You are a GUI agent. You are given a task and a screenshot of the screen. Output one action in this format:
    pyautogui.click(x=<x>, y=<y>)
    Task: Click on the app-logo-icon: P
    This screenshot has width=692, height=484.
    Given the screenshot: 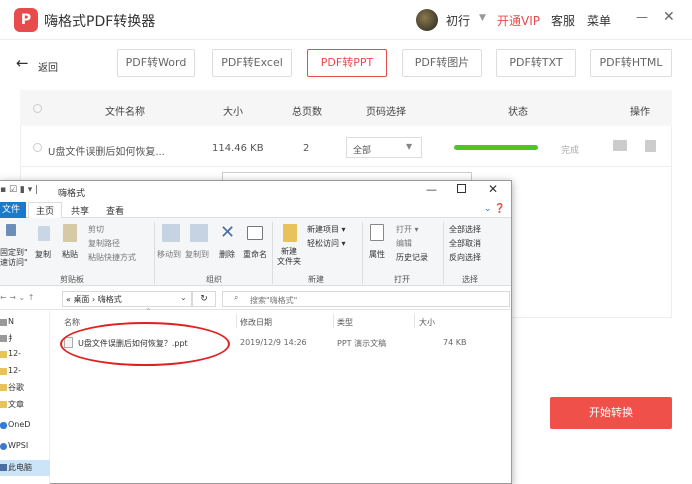 What is the action you would take?
    pyautogui.click(x=26, y=20)
    